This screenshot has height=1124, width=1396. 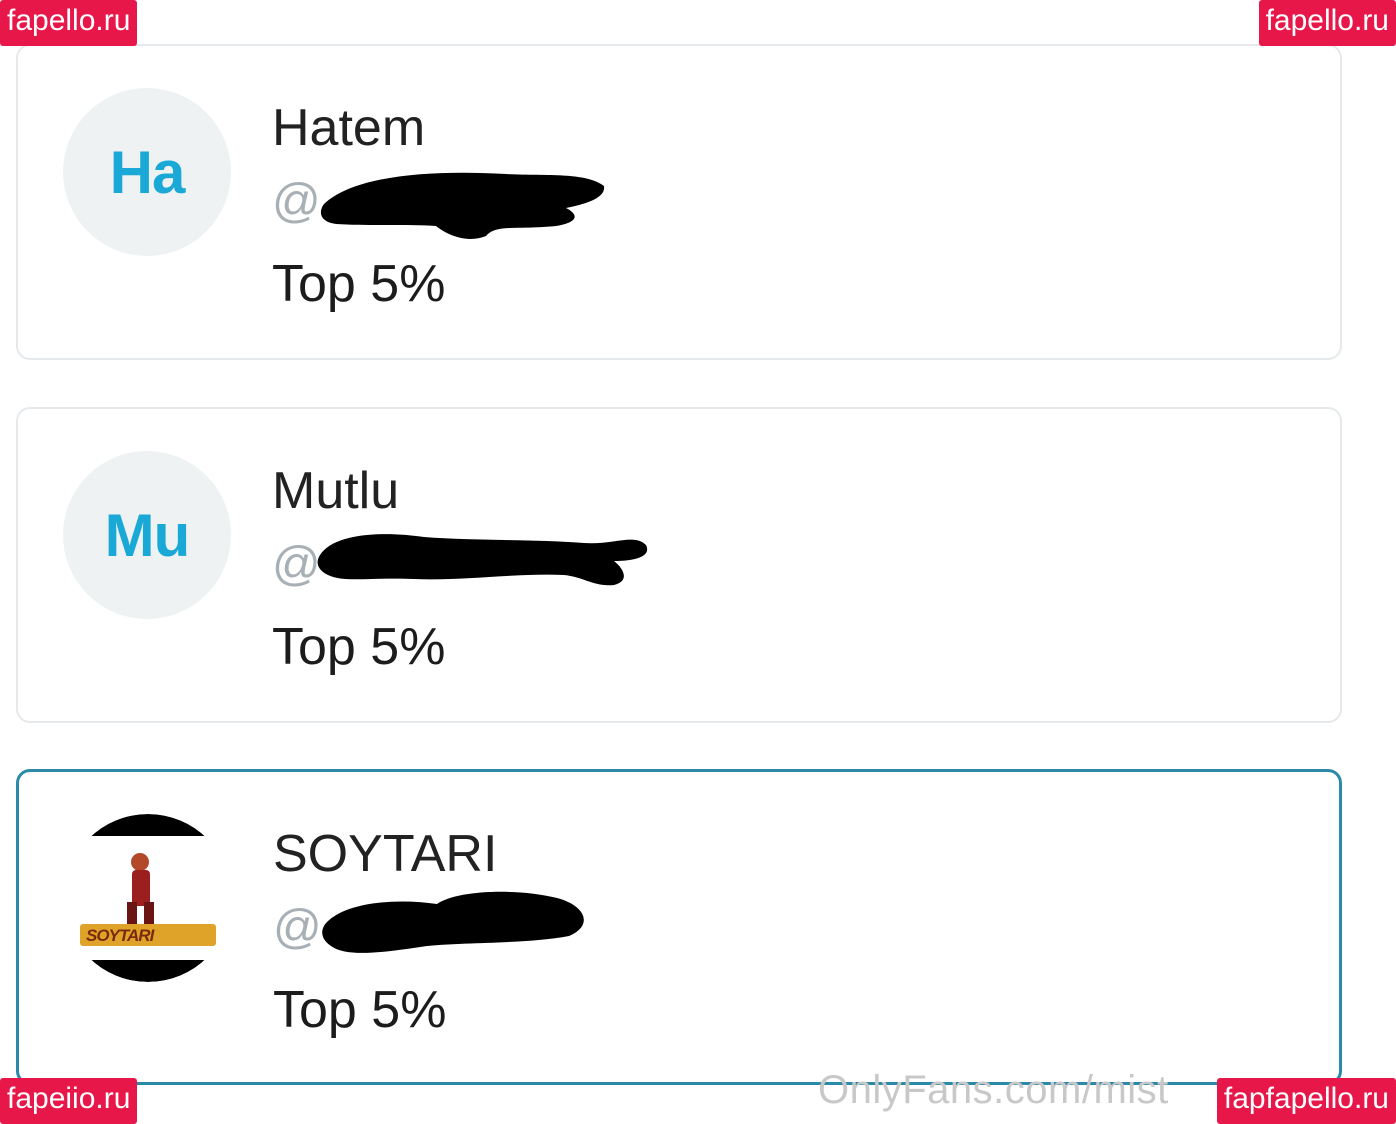 I want to click on watermark-top-right: fapello.ru, so click(x=1327, y=23).